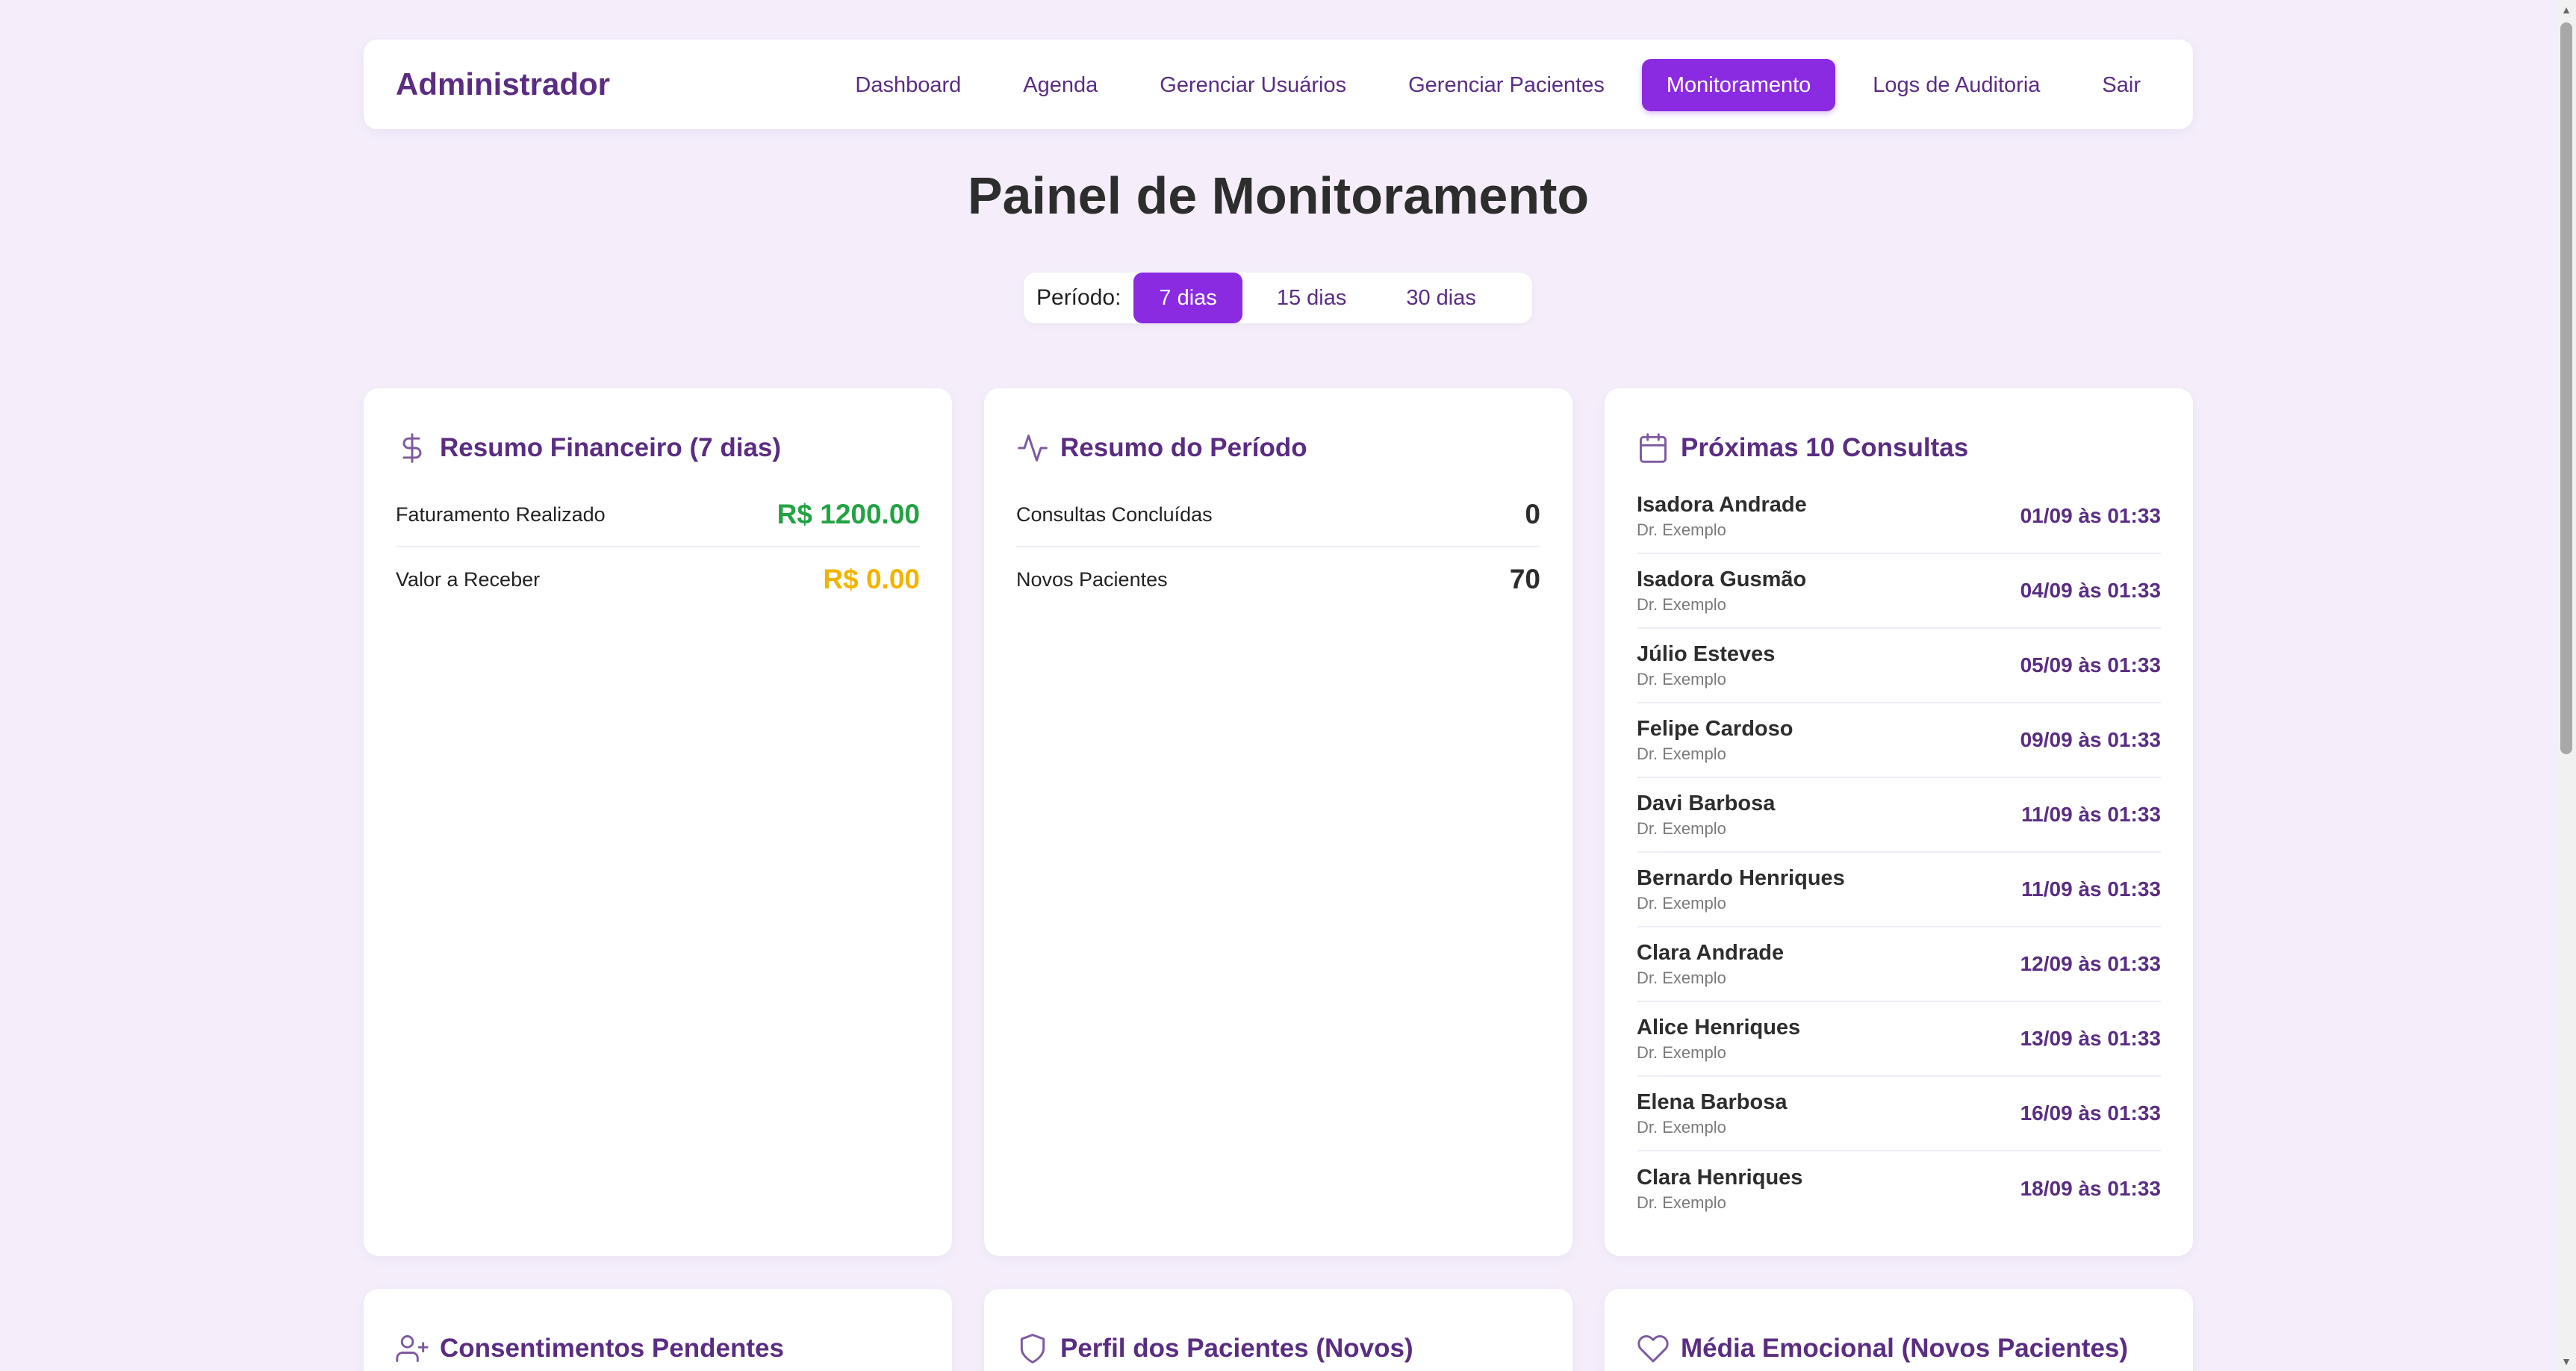 The height and width of the screenshot is (1371, 2576). Describe the element at coordinates (1706, 803) in the screenshot. I see `patient-name: Davi Barbosa` at that location.